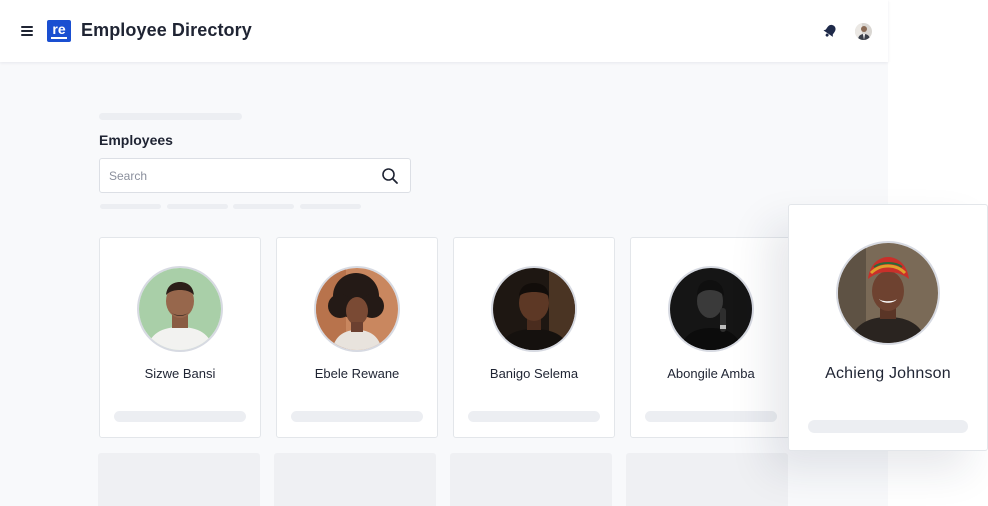 This screenshot has width=988, height=506. What do you see at coordinates (239, 176) in the screenshot?
I see `search-input` at bounding box center [239, 176].